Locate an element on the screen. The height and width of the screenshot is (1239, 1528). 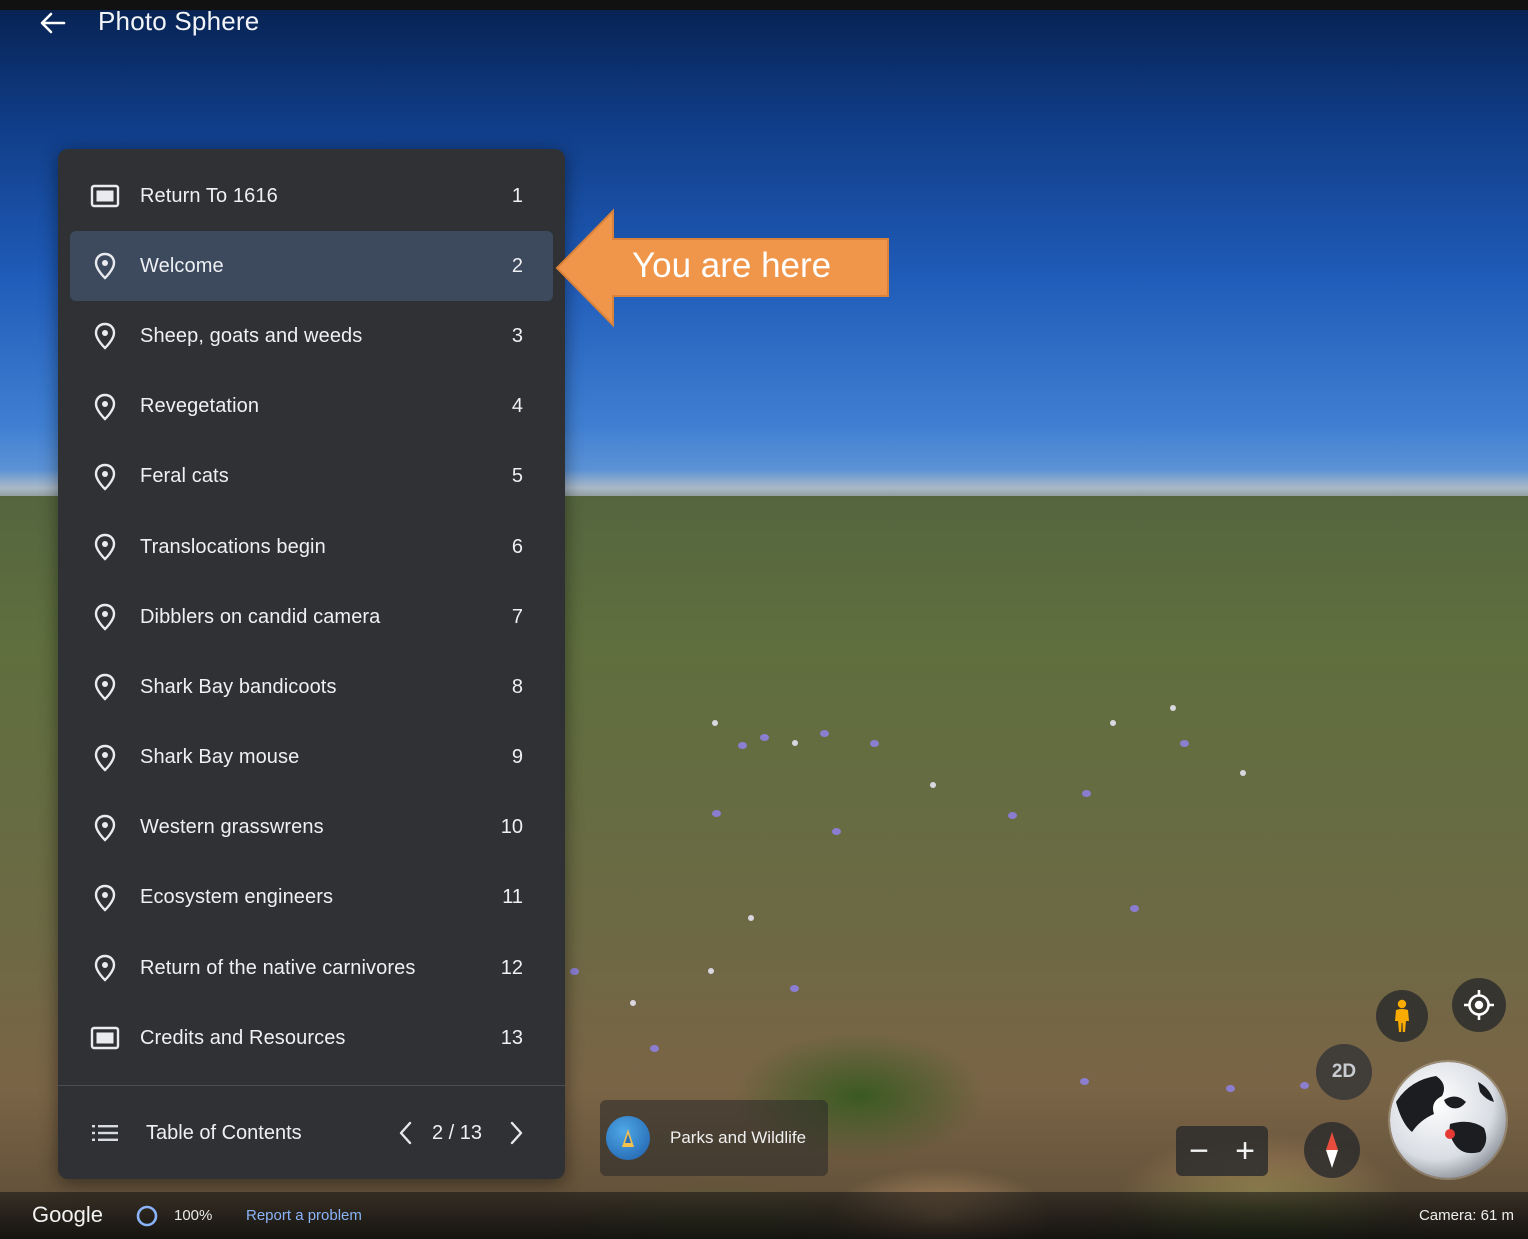
toc-item-label: Return of the native carnivores is located at coordinates (278, 967).